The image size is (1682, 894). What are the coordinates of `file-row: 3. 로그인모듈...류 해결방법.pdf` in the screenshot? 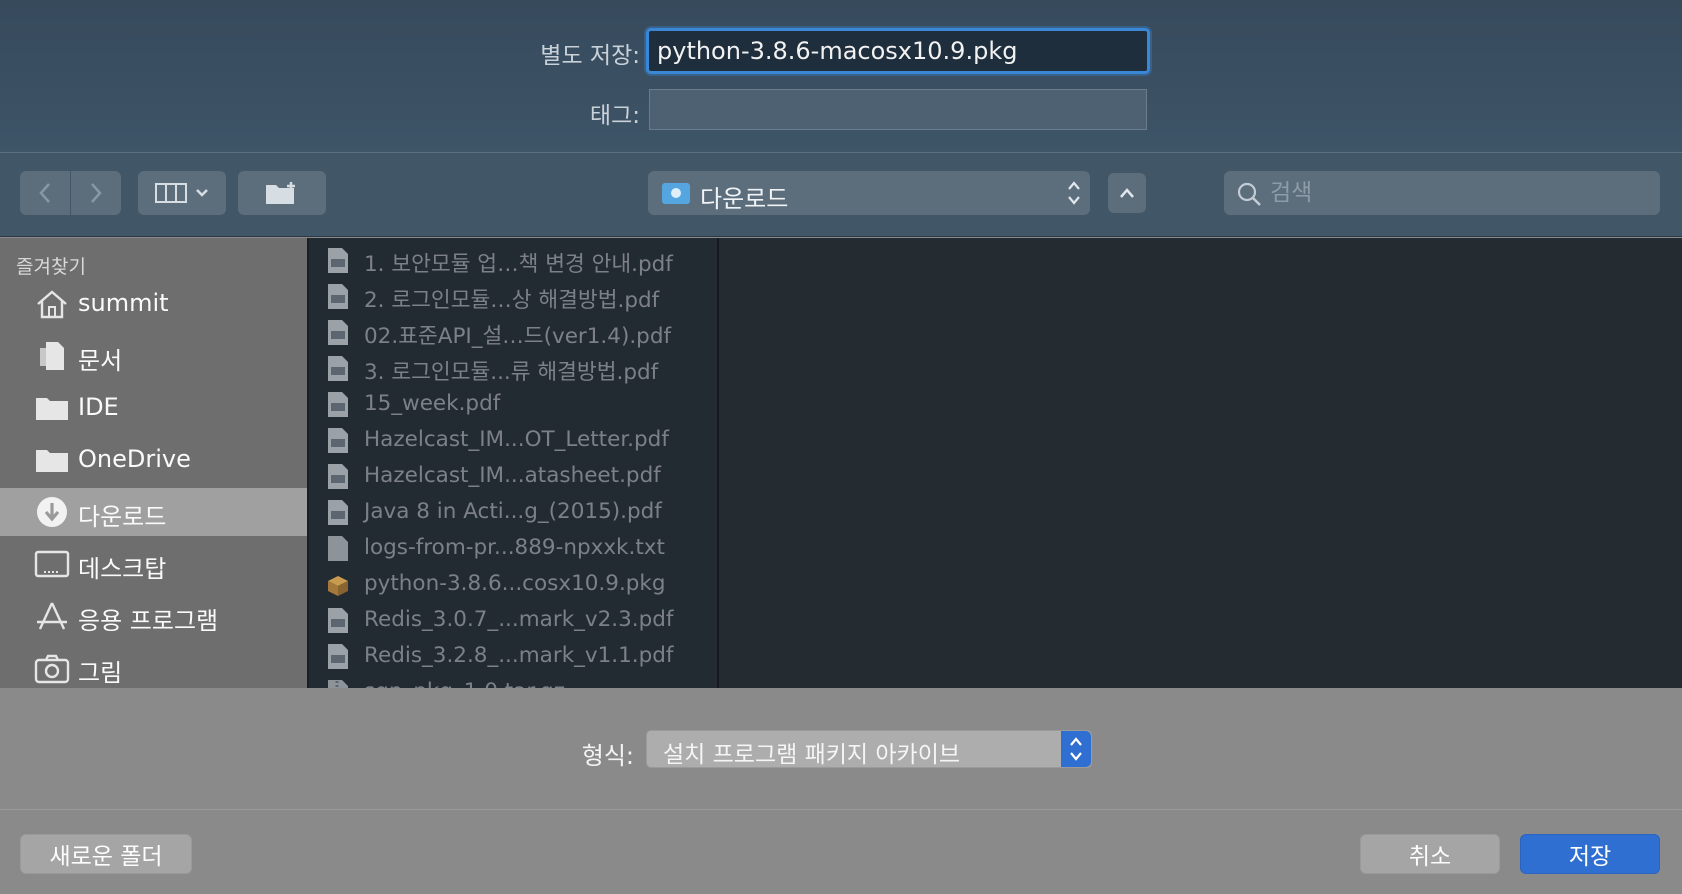 It's located at (513, 368).